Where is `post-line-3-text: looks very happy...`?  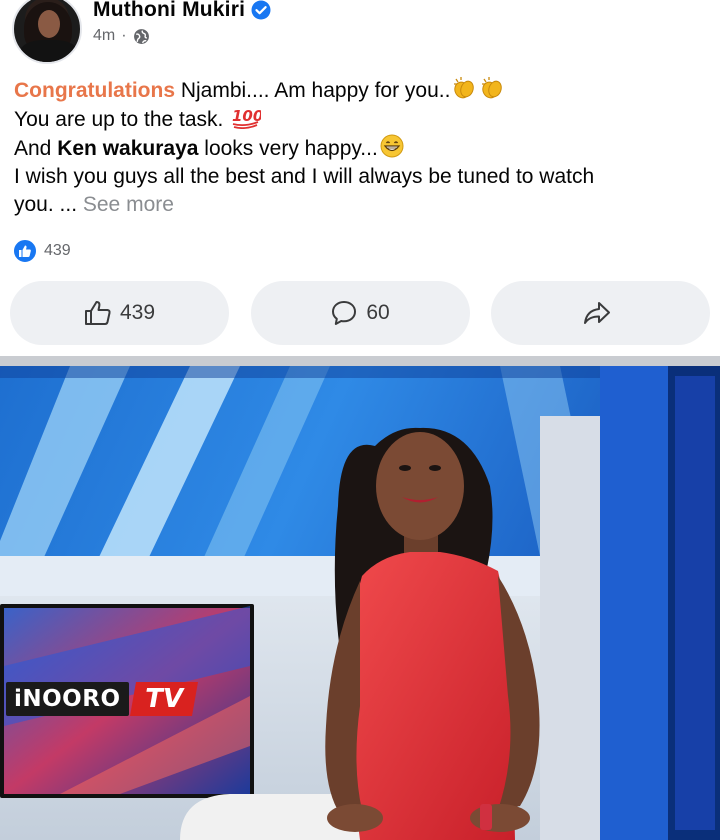 post-line-3-text: looks very happy... is located at coordinates (288, 148).